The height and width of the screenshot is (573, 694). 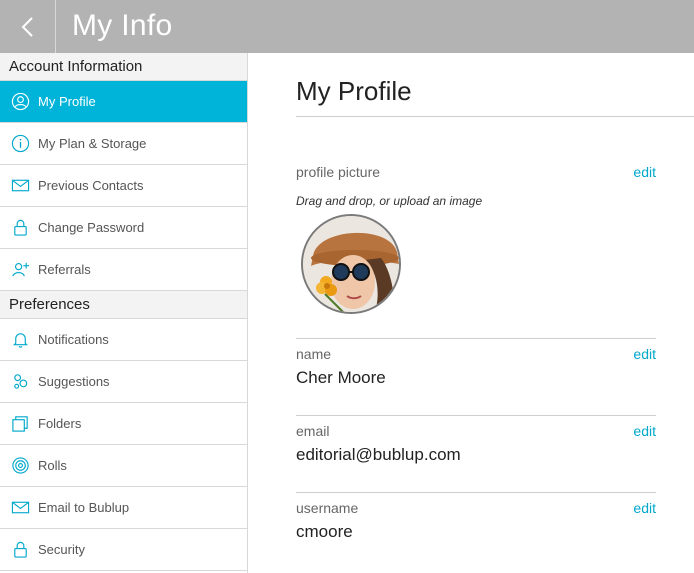 I want to click on page-header-title: My Info, so click(x=122, y=25).